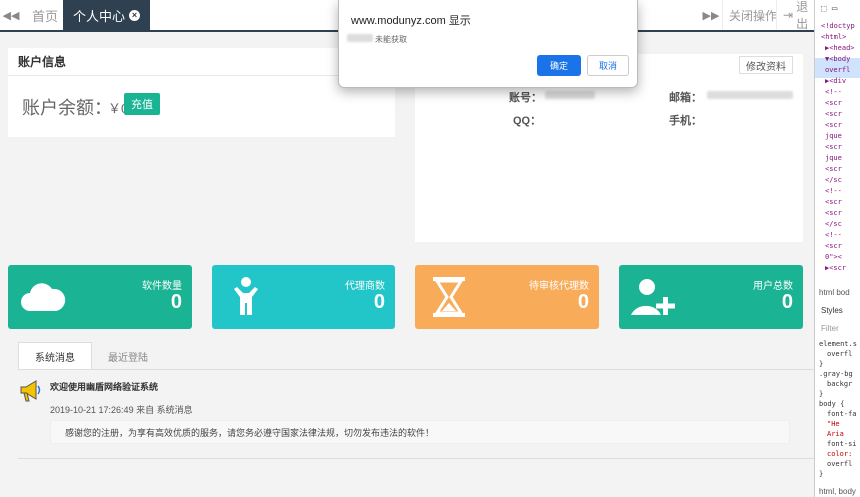 Image resolution: width=860 pixels, height=497 pixels. Describe the element at coordinates (135, 15) in the screenshot. I see `close-tab-icon: ×` at that location.